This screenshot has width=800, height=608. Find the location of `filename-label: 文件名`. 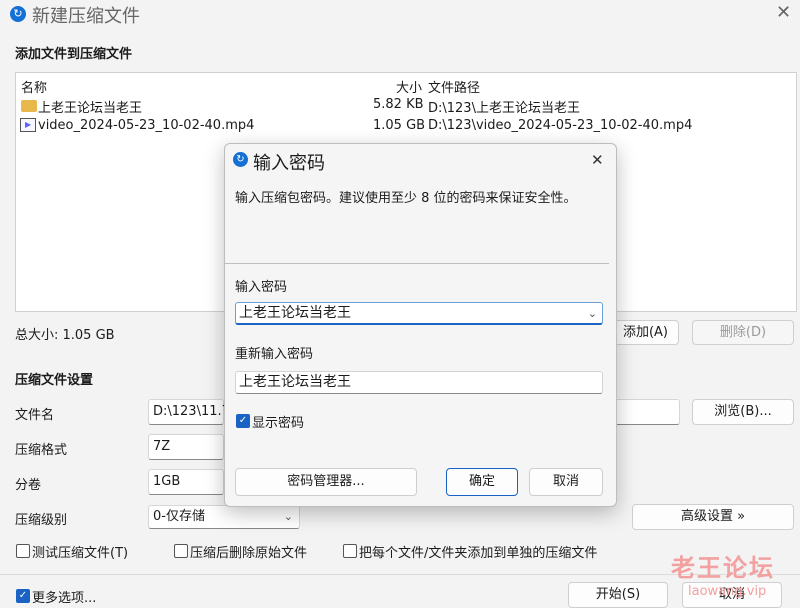

filename-label: 文件名 is located at coordinates (35, 415).